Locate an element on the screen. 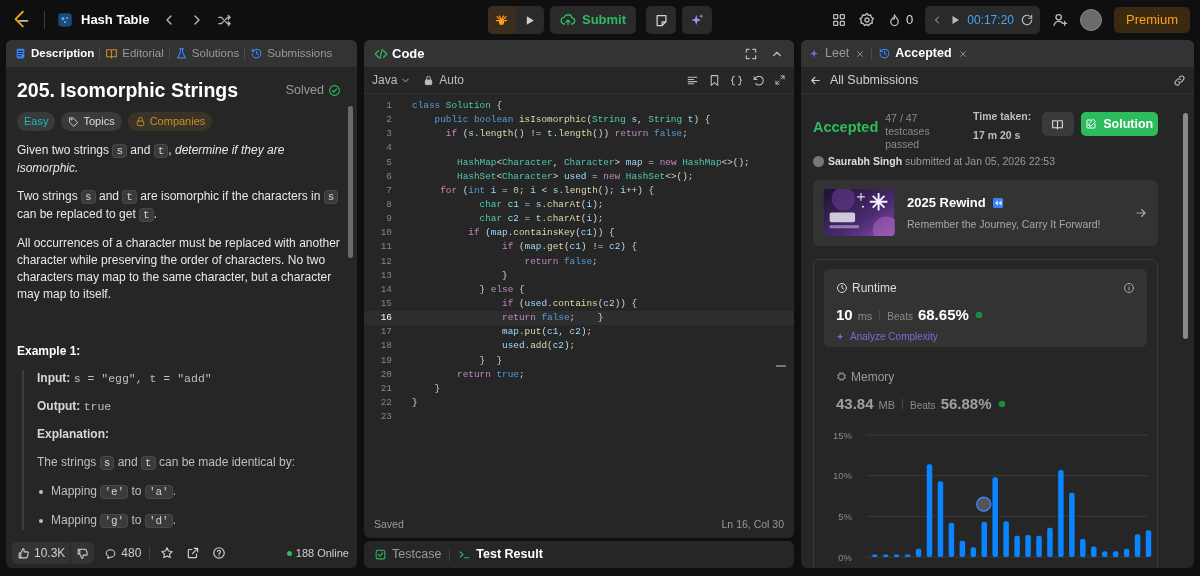  ai-button is located at coordinates (697, 20).